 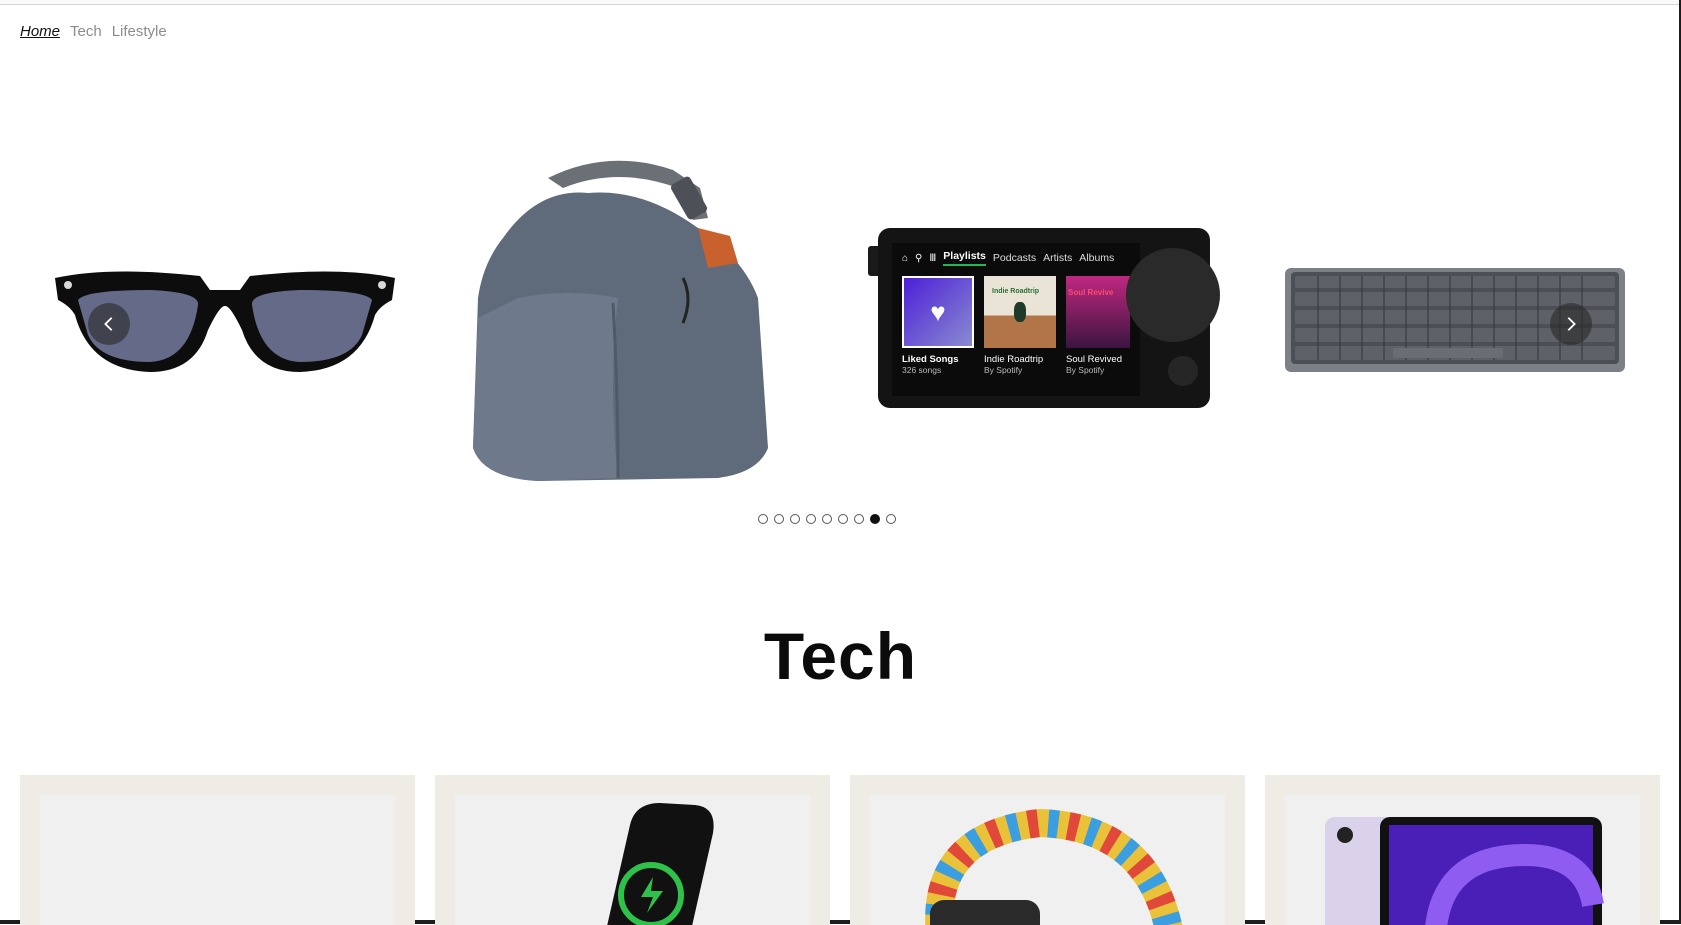 I want to click on playlist-tile: ♥ Liked Songs 326 songs, so click(x=939, y=325).